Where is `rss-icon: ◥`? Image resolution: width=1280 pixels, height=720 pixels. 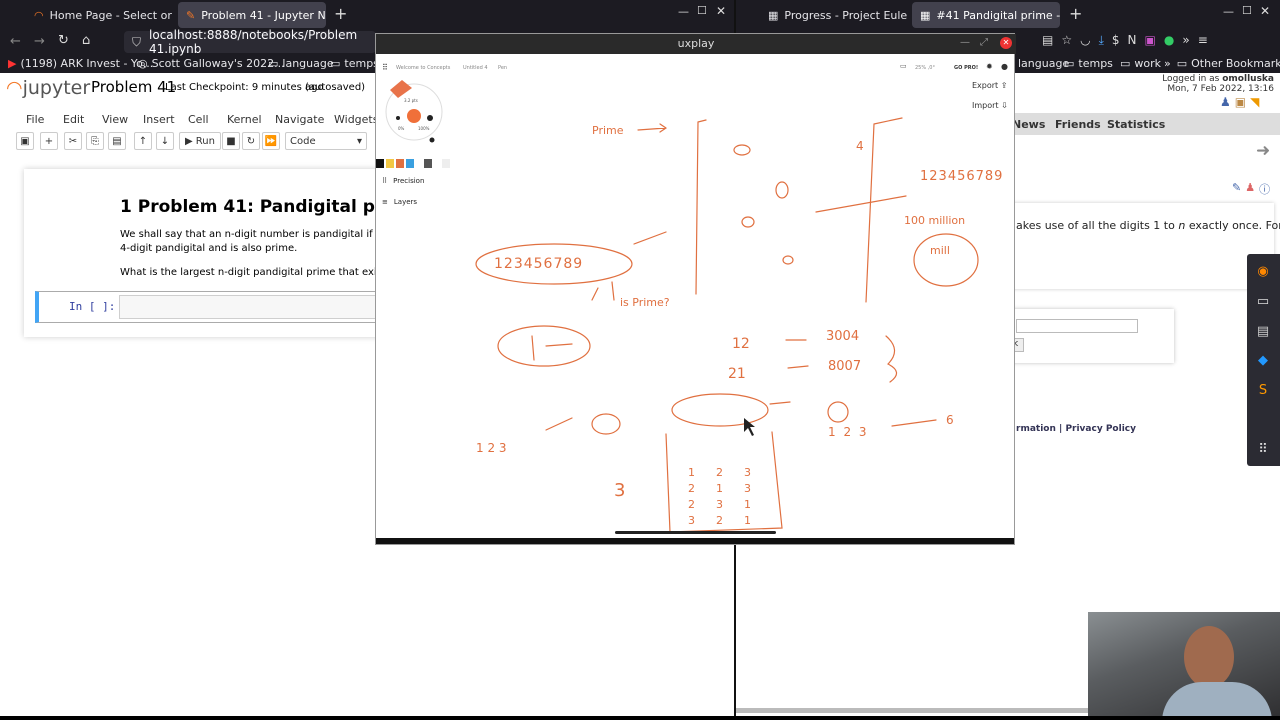 rss-icon: ◥ is located at coordinates (1254, 102).